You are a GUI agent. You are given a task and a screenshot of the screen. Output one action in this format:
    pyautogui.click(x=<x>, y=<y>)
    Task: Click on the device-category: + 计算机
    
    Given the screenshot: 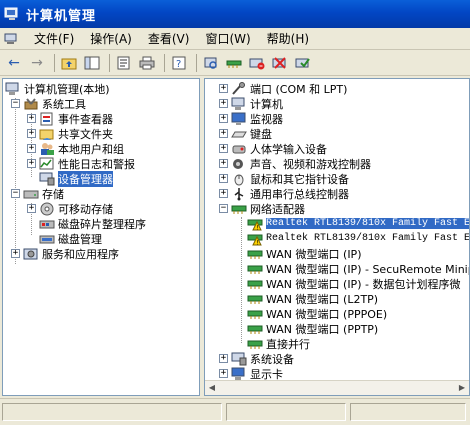 What is the action you would take?
    pyautogui.click(x=251, y=103)
    